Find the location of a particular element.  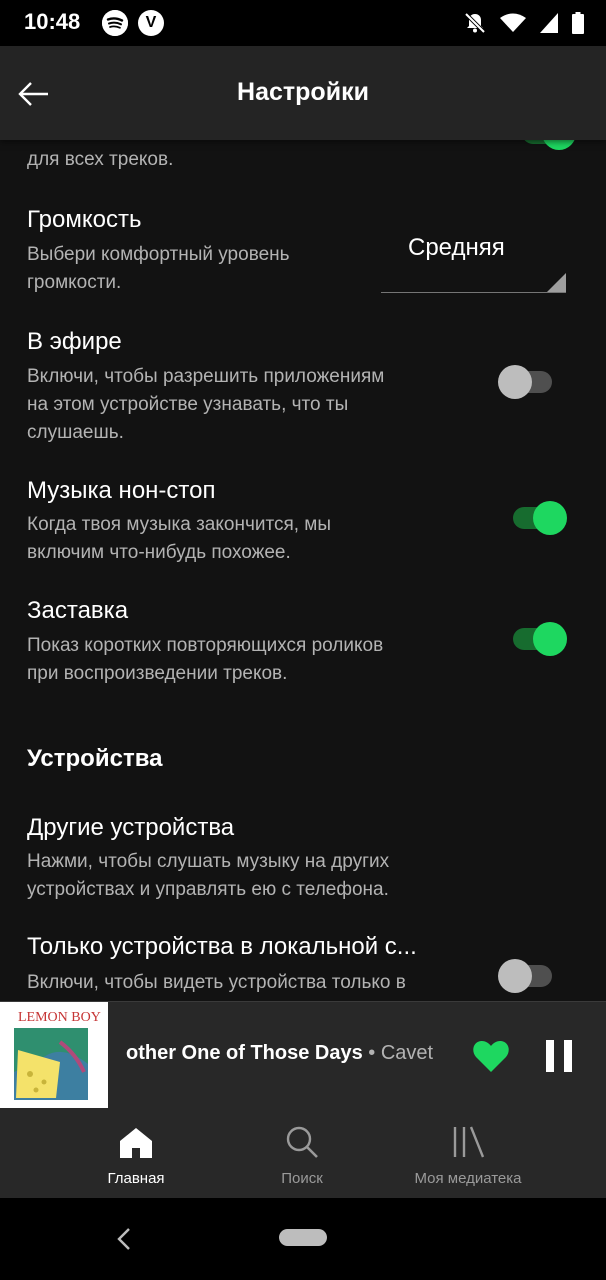

nav-home: Главная is located at coordinates (136, 1153).